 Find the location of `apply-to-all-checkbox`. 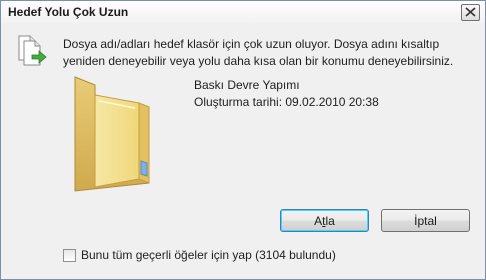

apply-to-all-checkbox is located at coordinates (69, 255).